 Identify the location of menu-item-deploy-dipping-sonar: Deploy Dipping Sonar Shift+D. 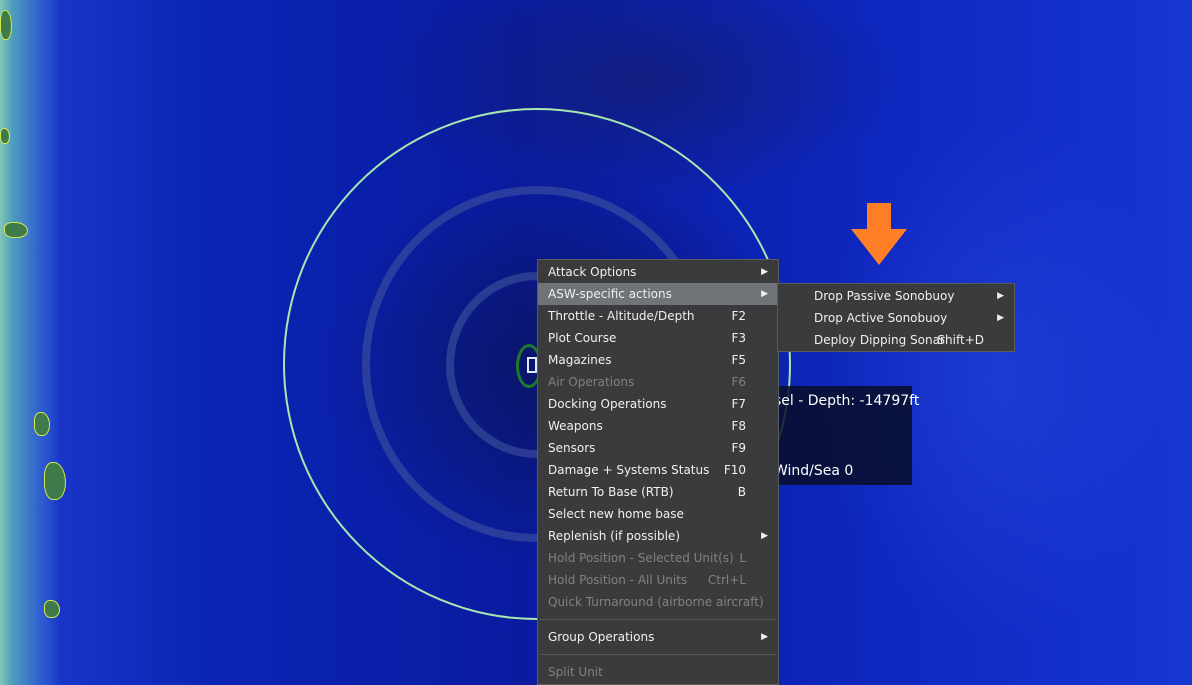
(896, 340).